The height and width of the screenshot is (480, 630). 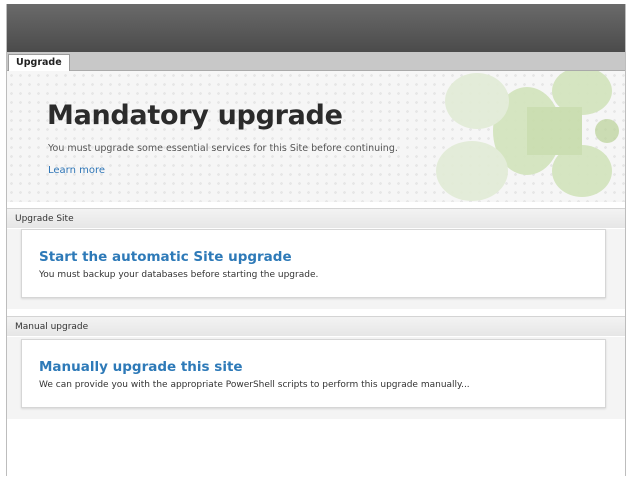 What do you see at coordinates (527, 136) in the screenshot?
I see `site-logo-decoration` at bounding box center [527, 136].